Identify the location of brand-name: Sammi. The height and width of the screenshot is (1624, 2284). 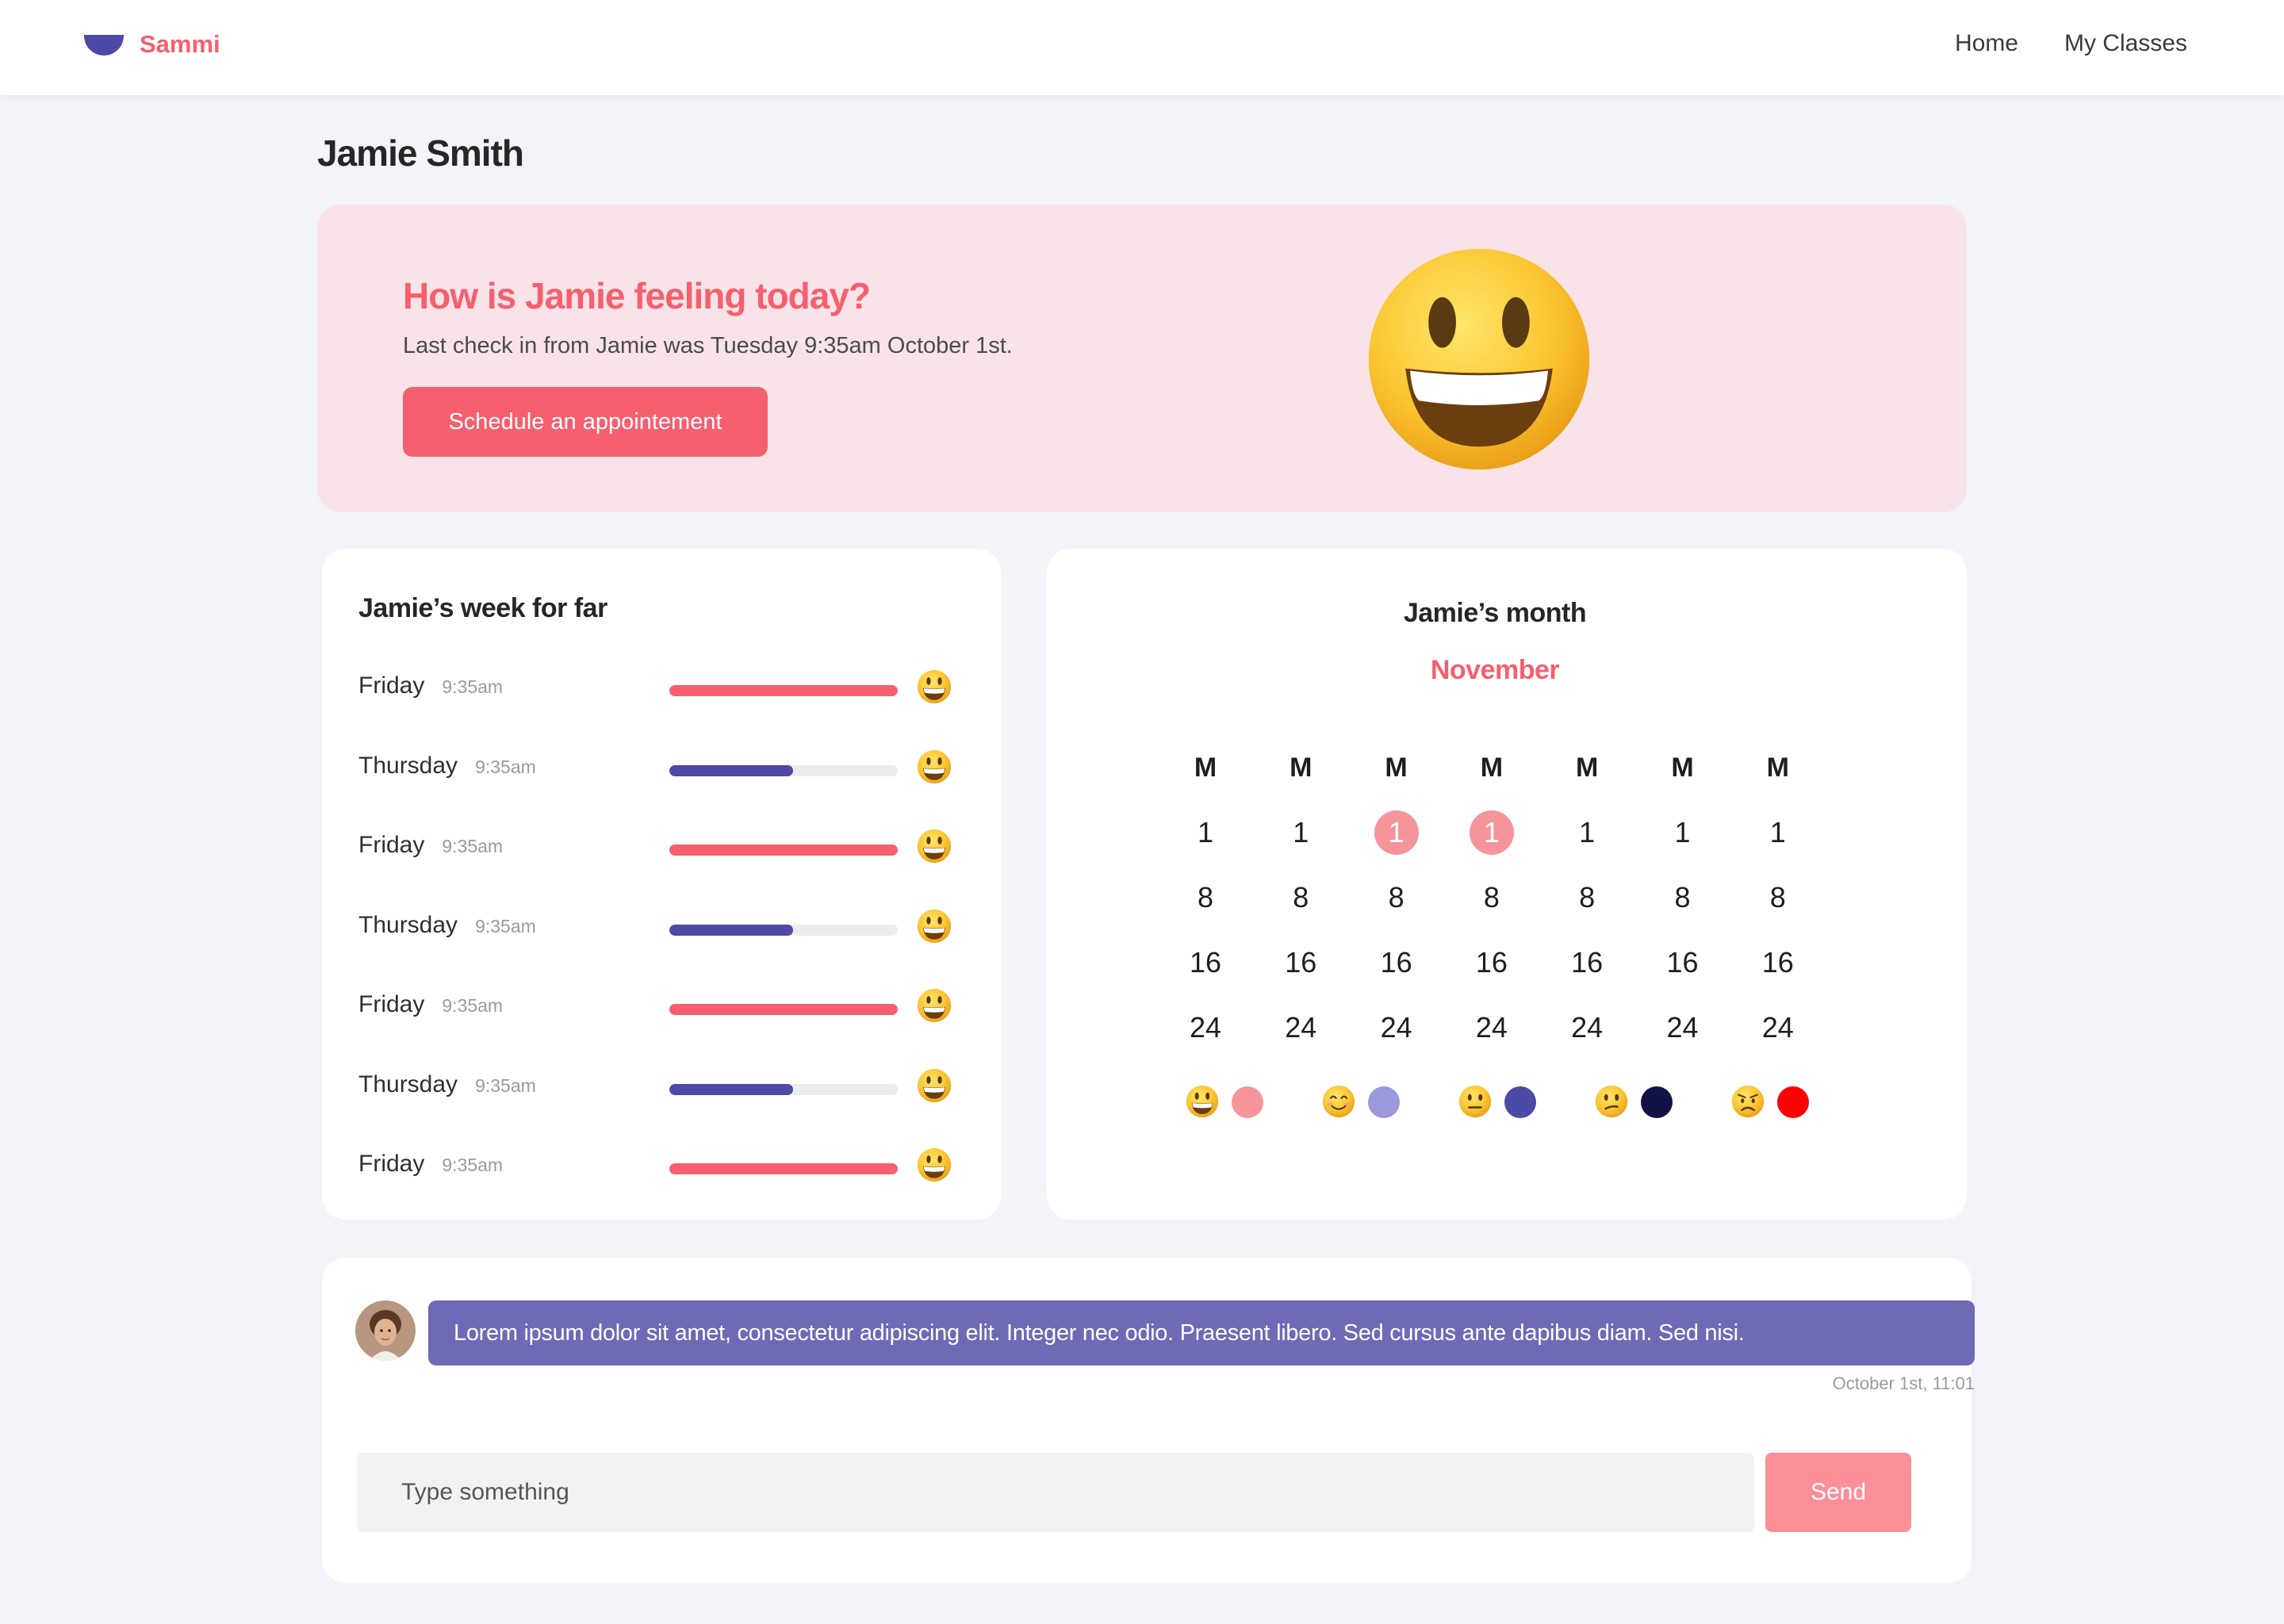
(180, 44).